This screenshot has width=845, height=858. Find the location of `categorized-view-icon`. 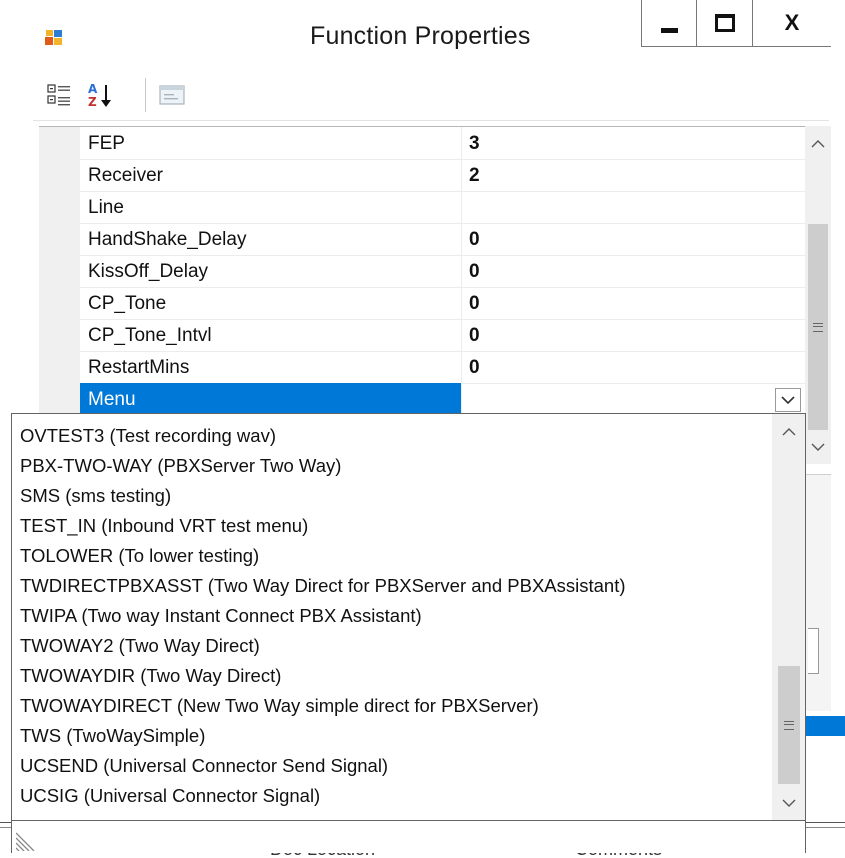

categorized-view-icon is located at coordinates (60, 95).